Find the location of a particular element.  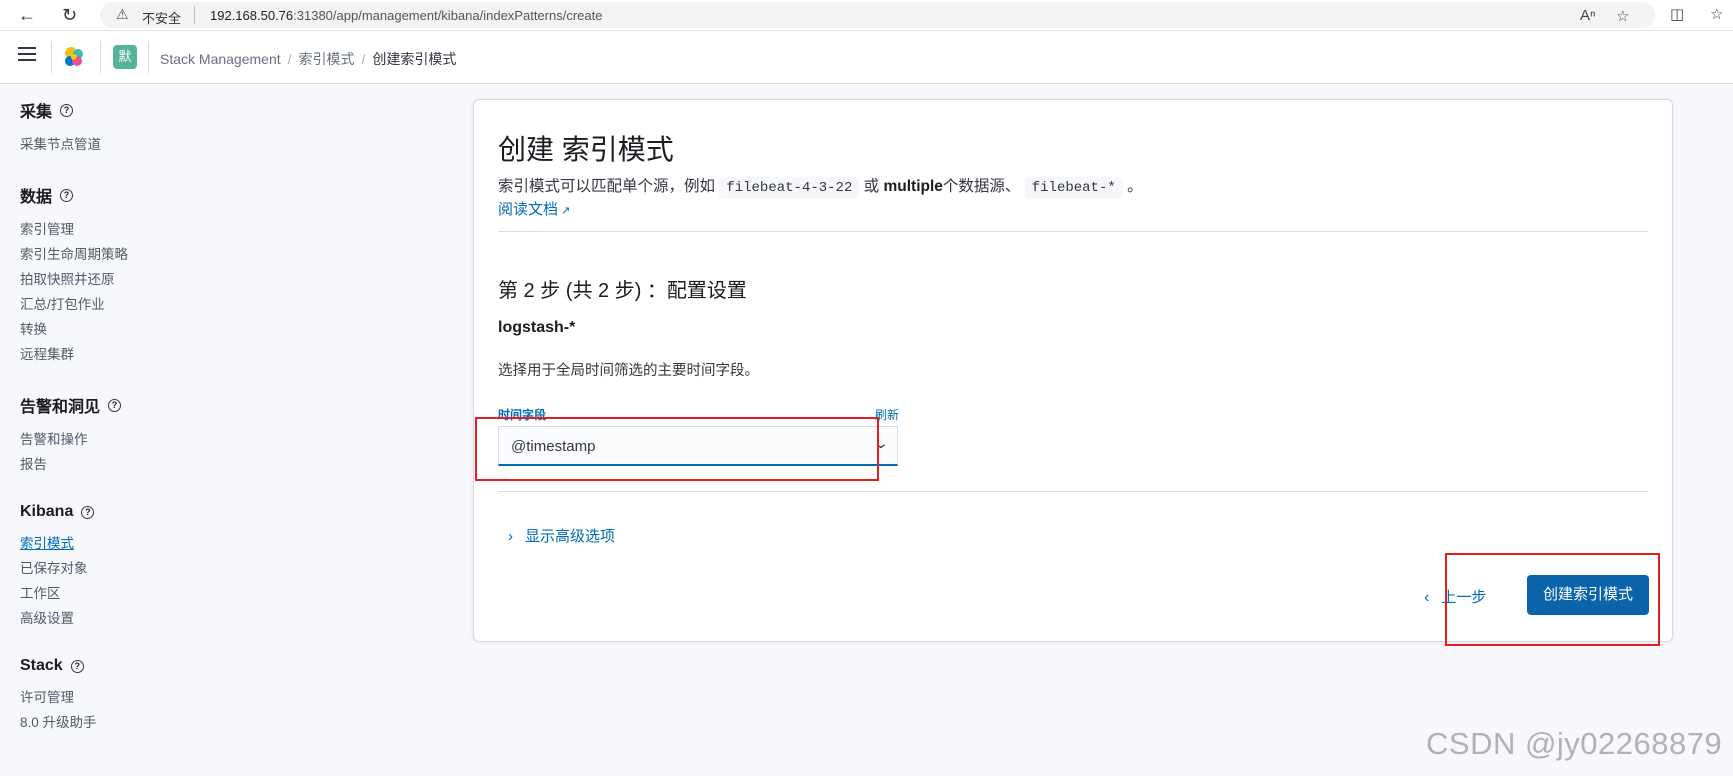

back-arrow-icon: ← is located at coordinates (27, 15).